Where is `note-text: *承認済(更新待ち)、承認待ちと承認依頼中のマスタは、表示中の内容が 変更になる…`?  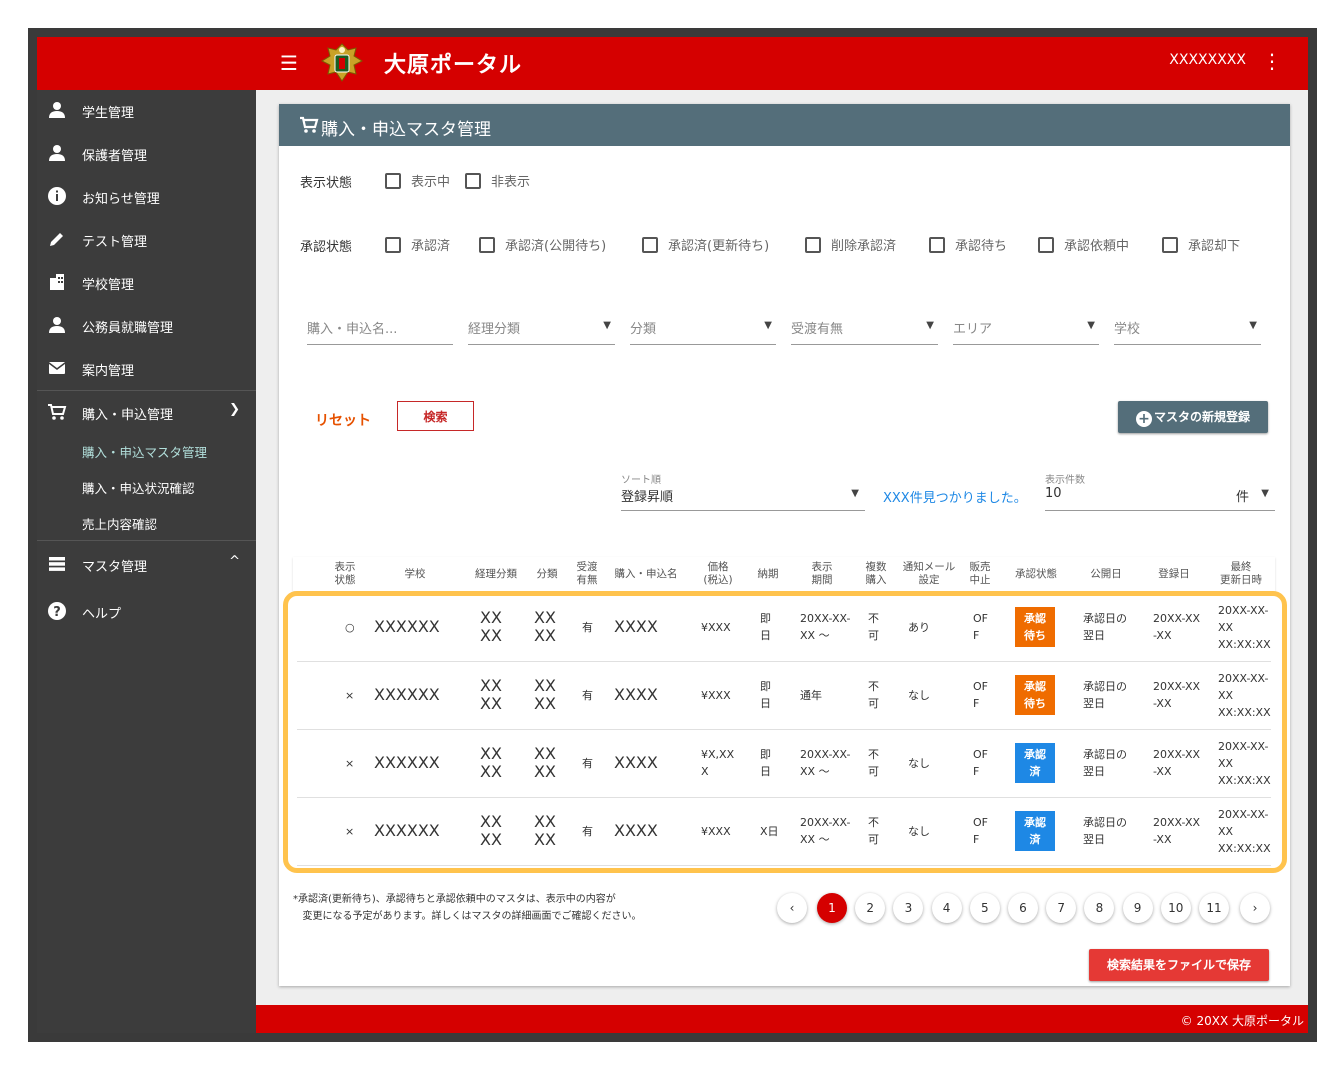
note-text: *承認済(更新待ち)、承認待ちと承認依頼中のマスタは、表示中の内容が 変更になる… is located at coordinates (467, 908).